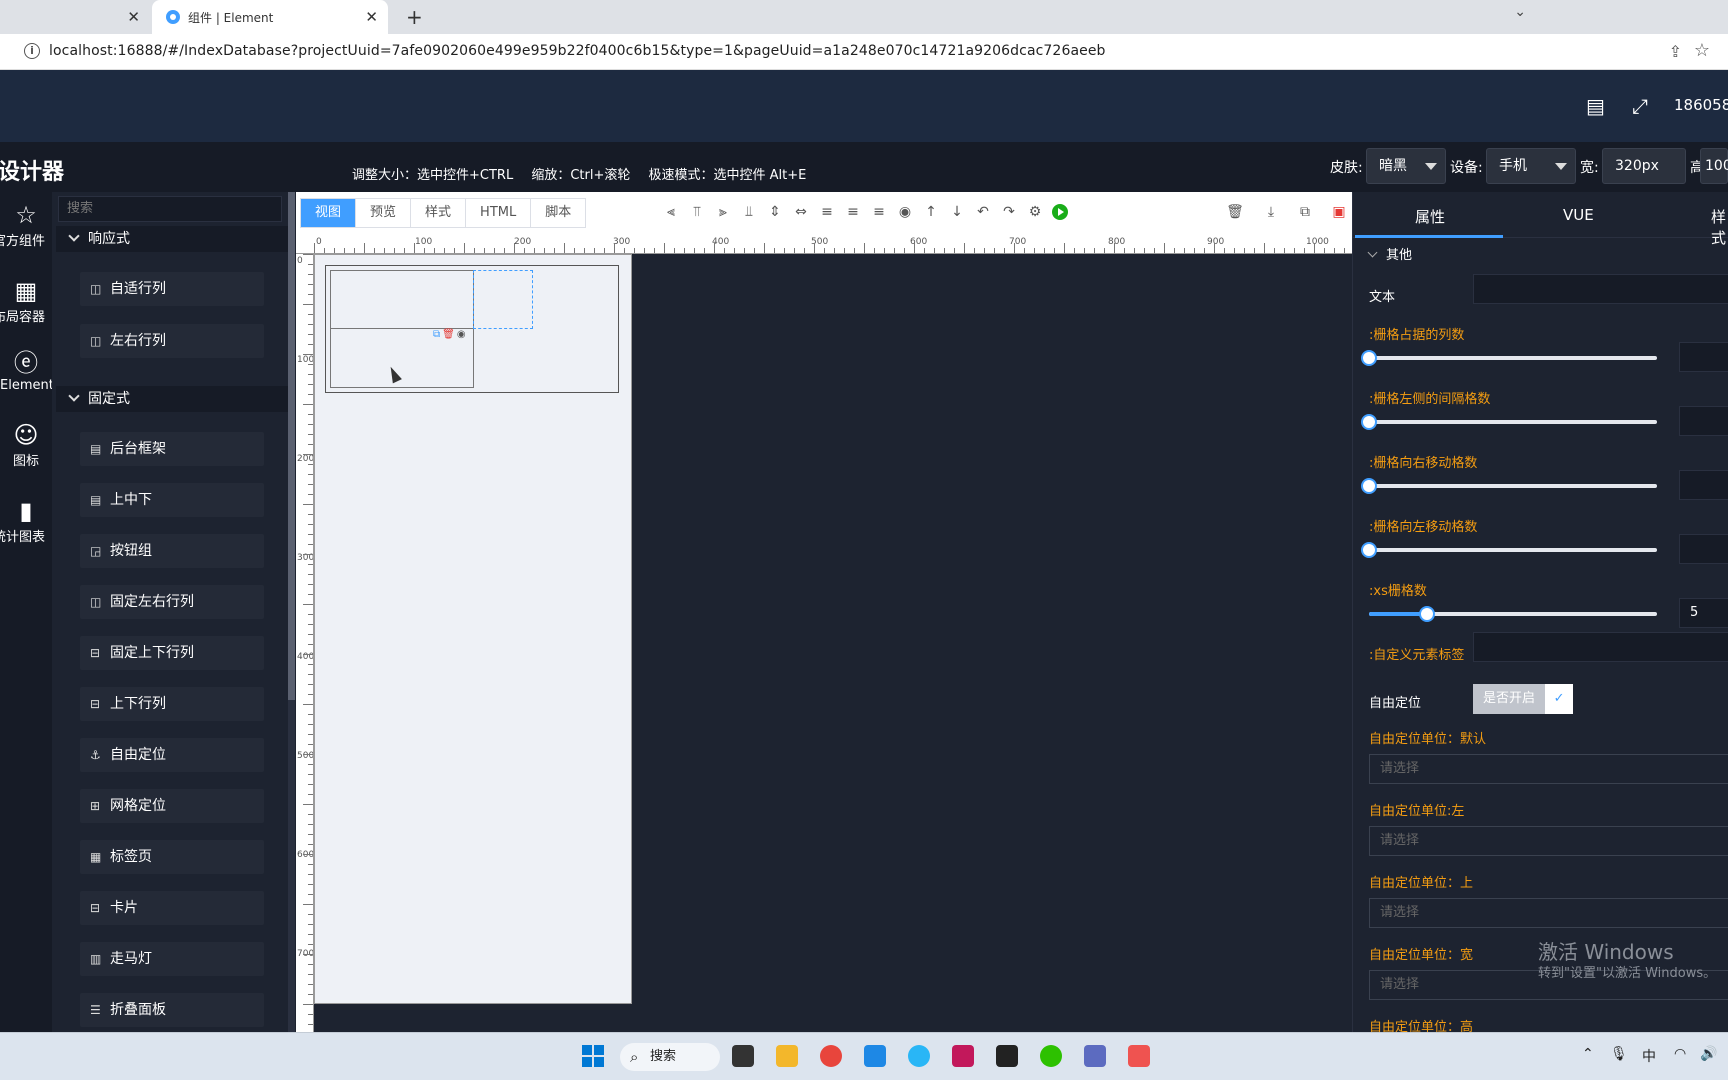 The width and height of the screenshot is (1728, 1080). Describe the element at coordinates (172, 653) in the screenshot. I see `component-fixed-top-bottom: ⊟ 固定上下行列` at that location.